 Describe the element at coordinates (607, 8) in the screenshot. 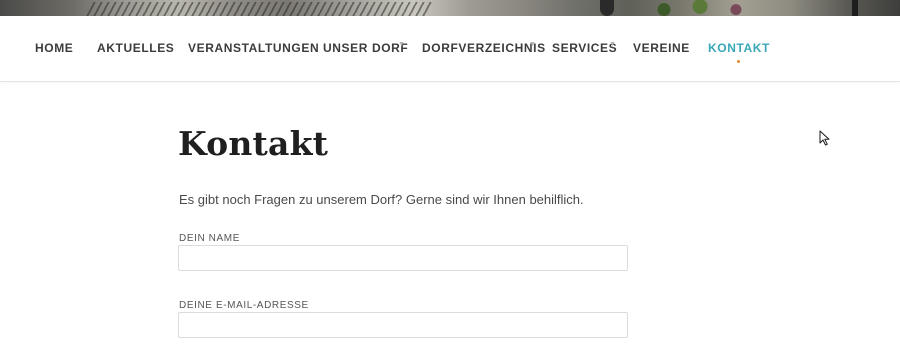

I see `hero-lamp` at that location.